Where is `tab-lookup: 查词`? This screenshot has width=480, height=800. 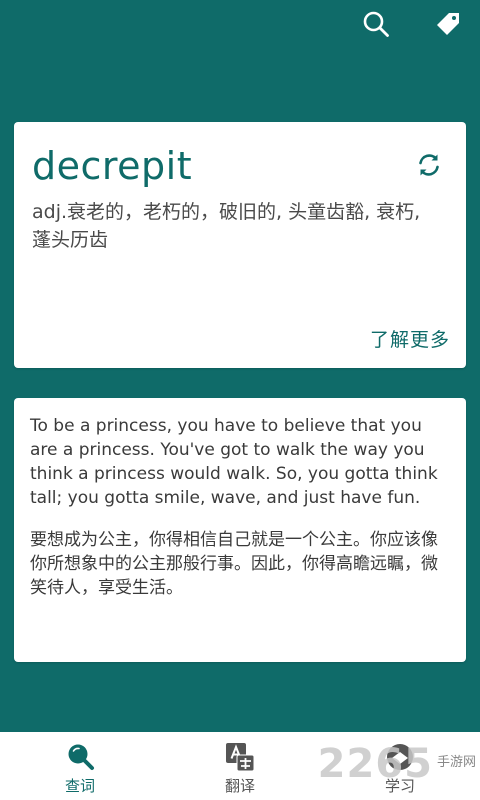
tab-lookup: 查词 is located at coordinates (80, 766).